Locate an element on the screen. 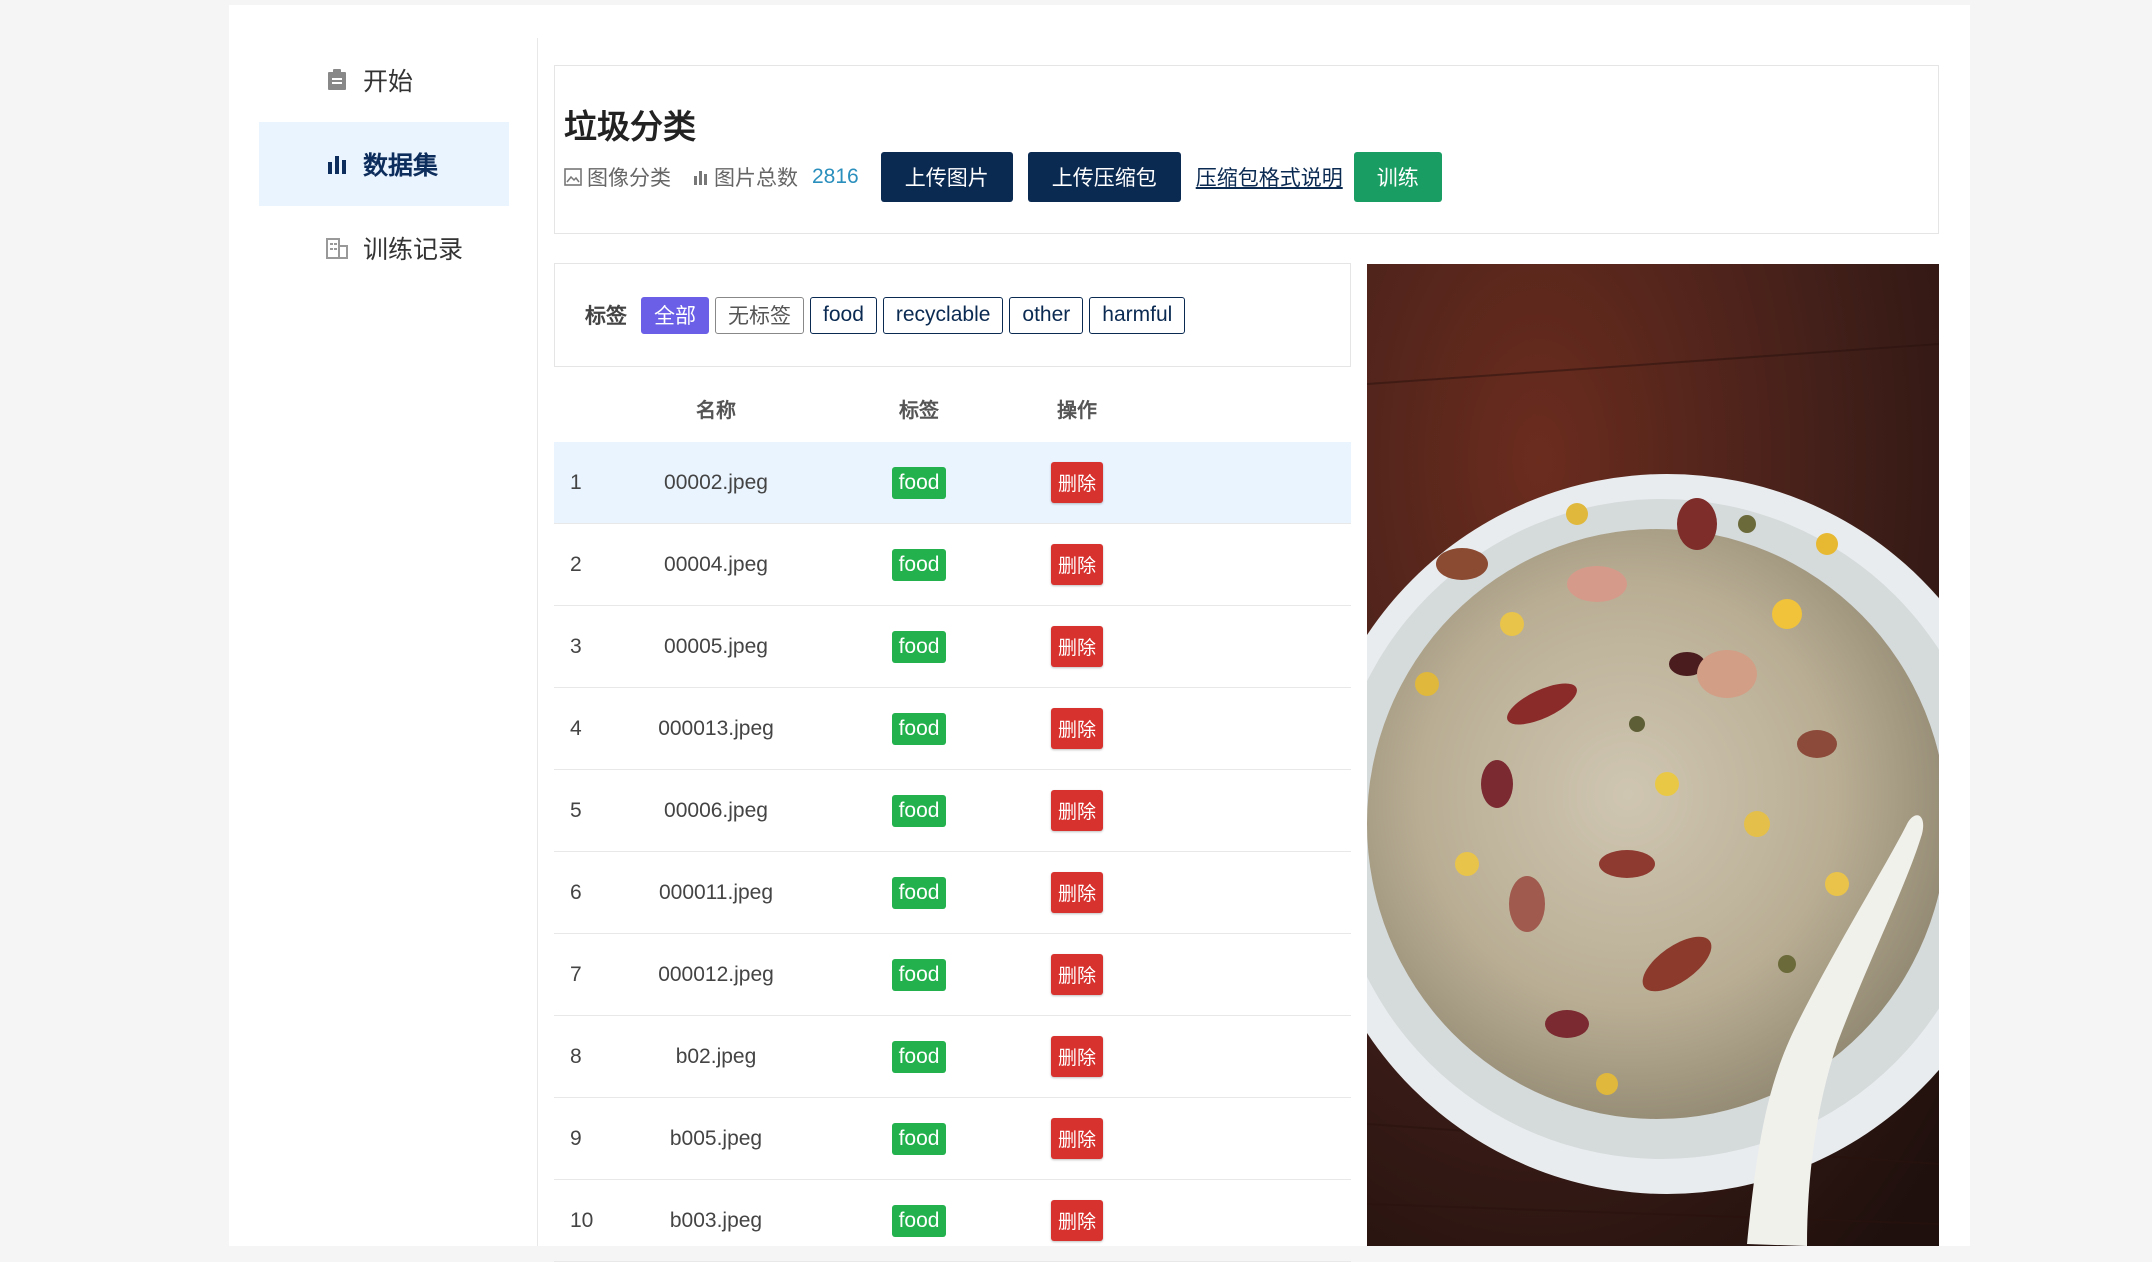 The image size is (2152, 1262). table-row: 5 00006.jpeg food 删除 is located at coordinates (952, 811).